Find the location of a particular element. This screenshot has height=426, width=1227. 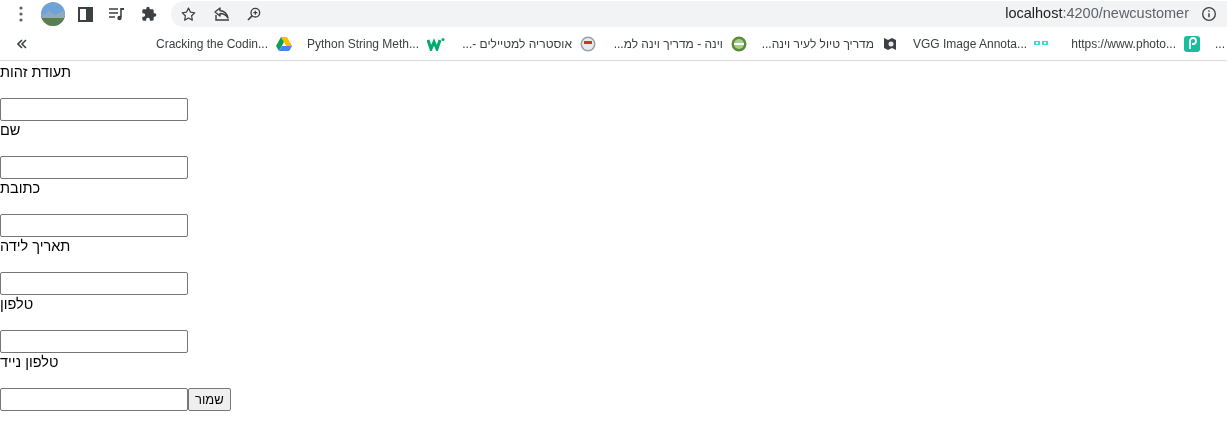

chevrons-left-icon is located at coordinates (22, 44).